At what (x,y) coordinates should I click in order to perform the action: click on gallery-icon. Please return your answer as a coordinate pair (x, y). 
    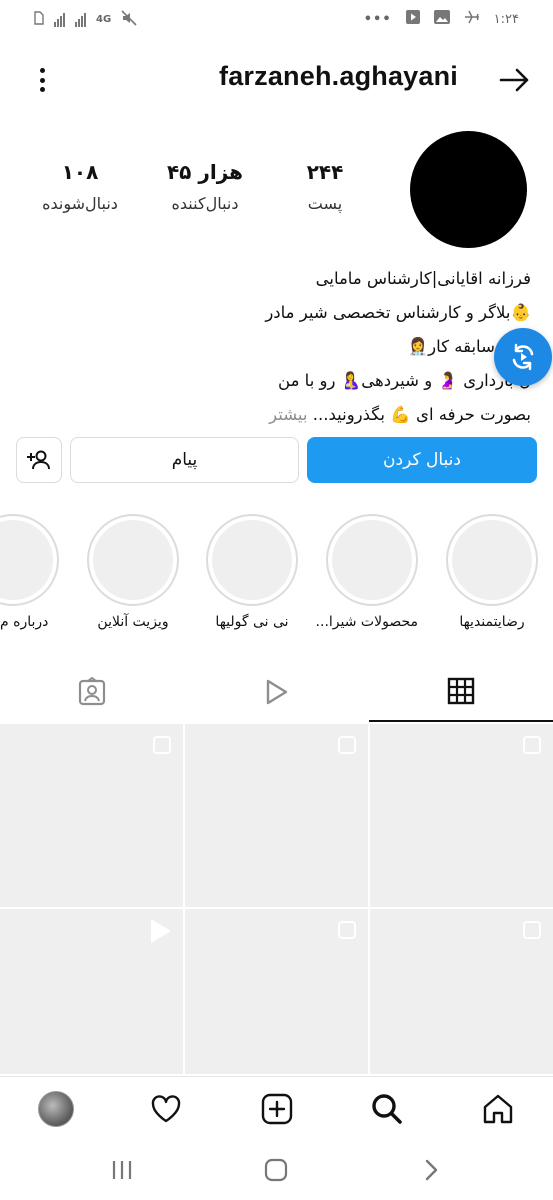
    Looking at the image, I should click on (441, 19).